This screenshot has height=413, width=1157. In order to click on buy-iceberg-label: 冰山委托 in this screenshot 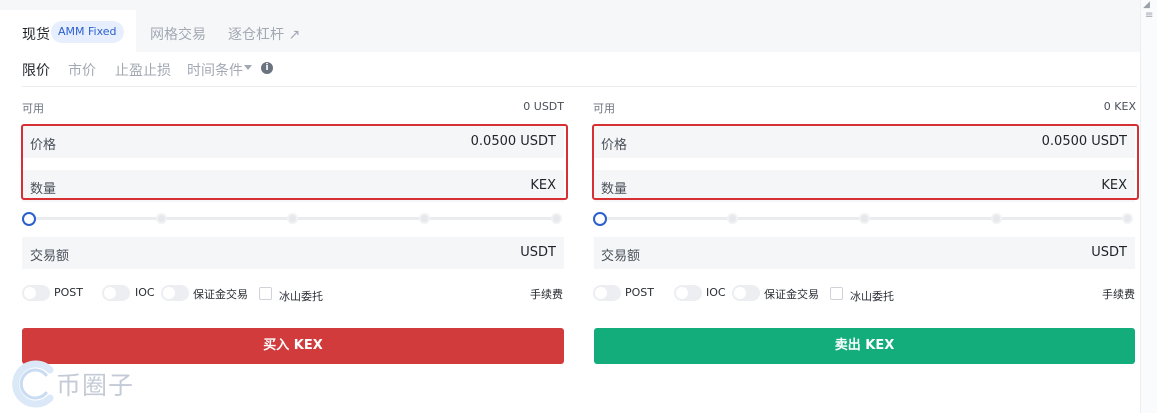, I will do `click(301, 296)`.